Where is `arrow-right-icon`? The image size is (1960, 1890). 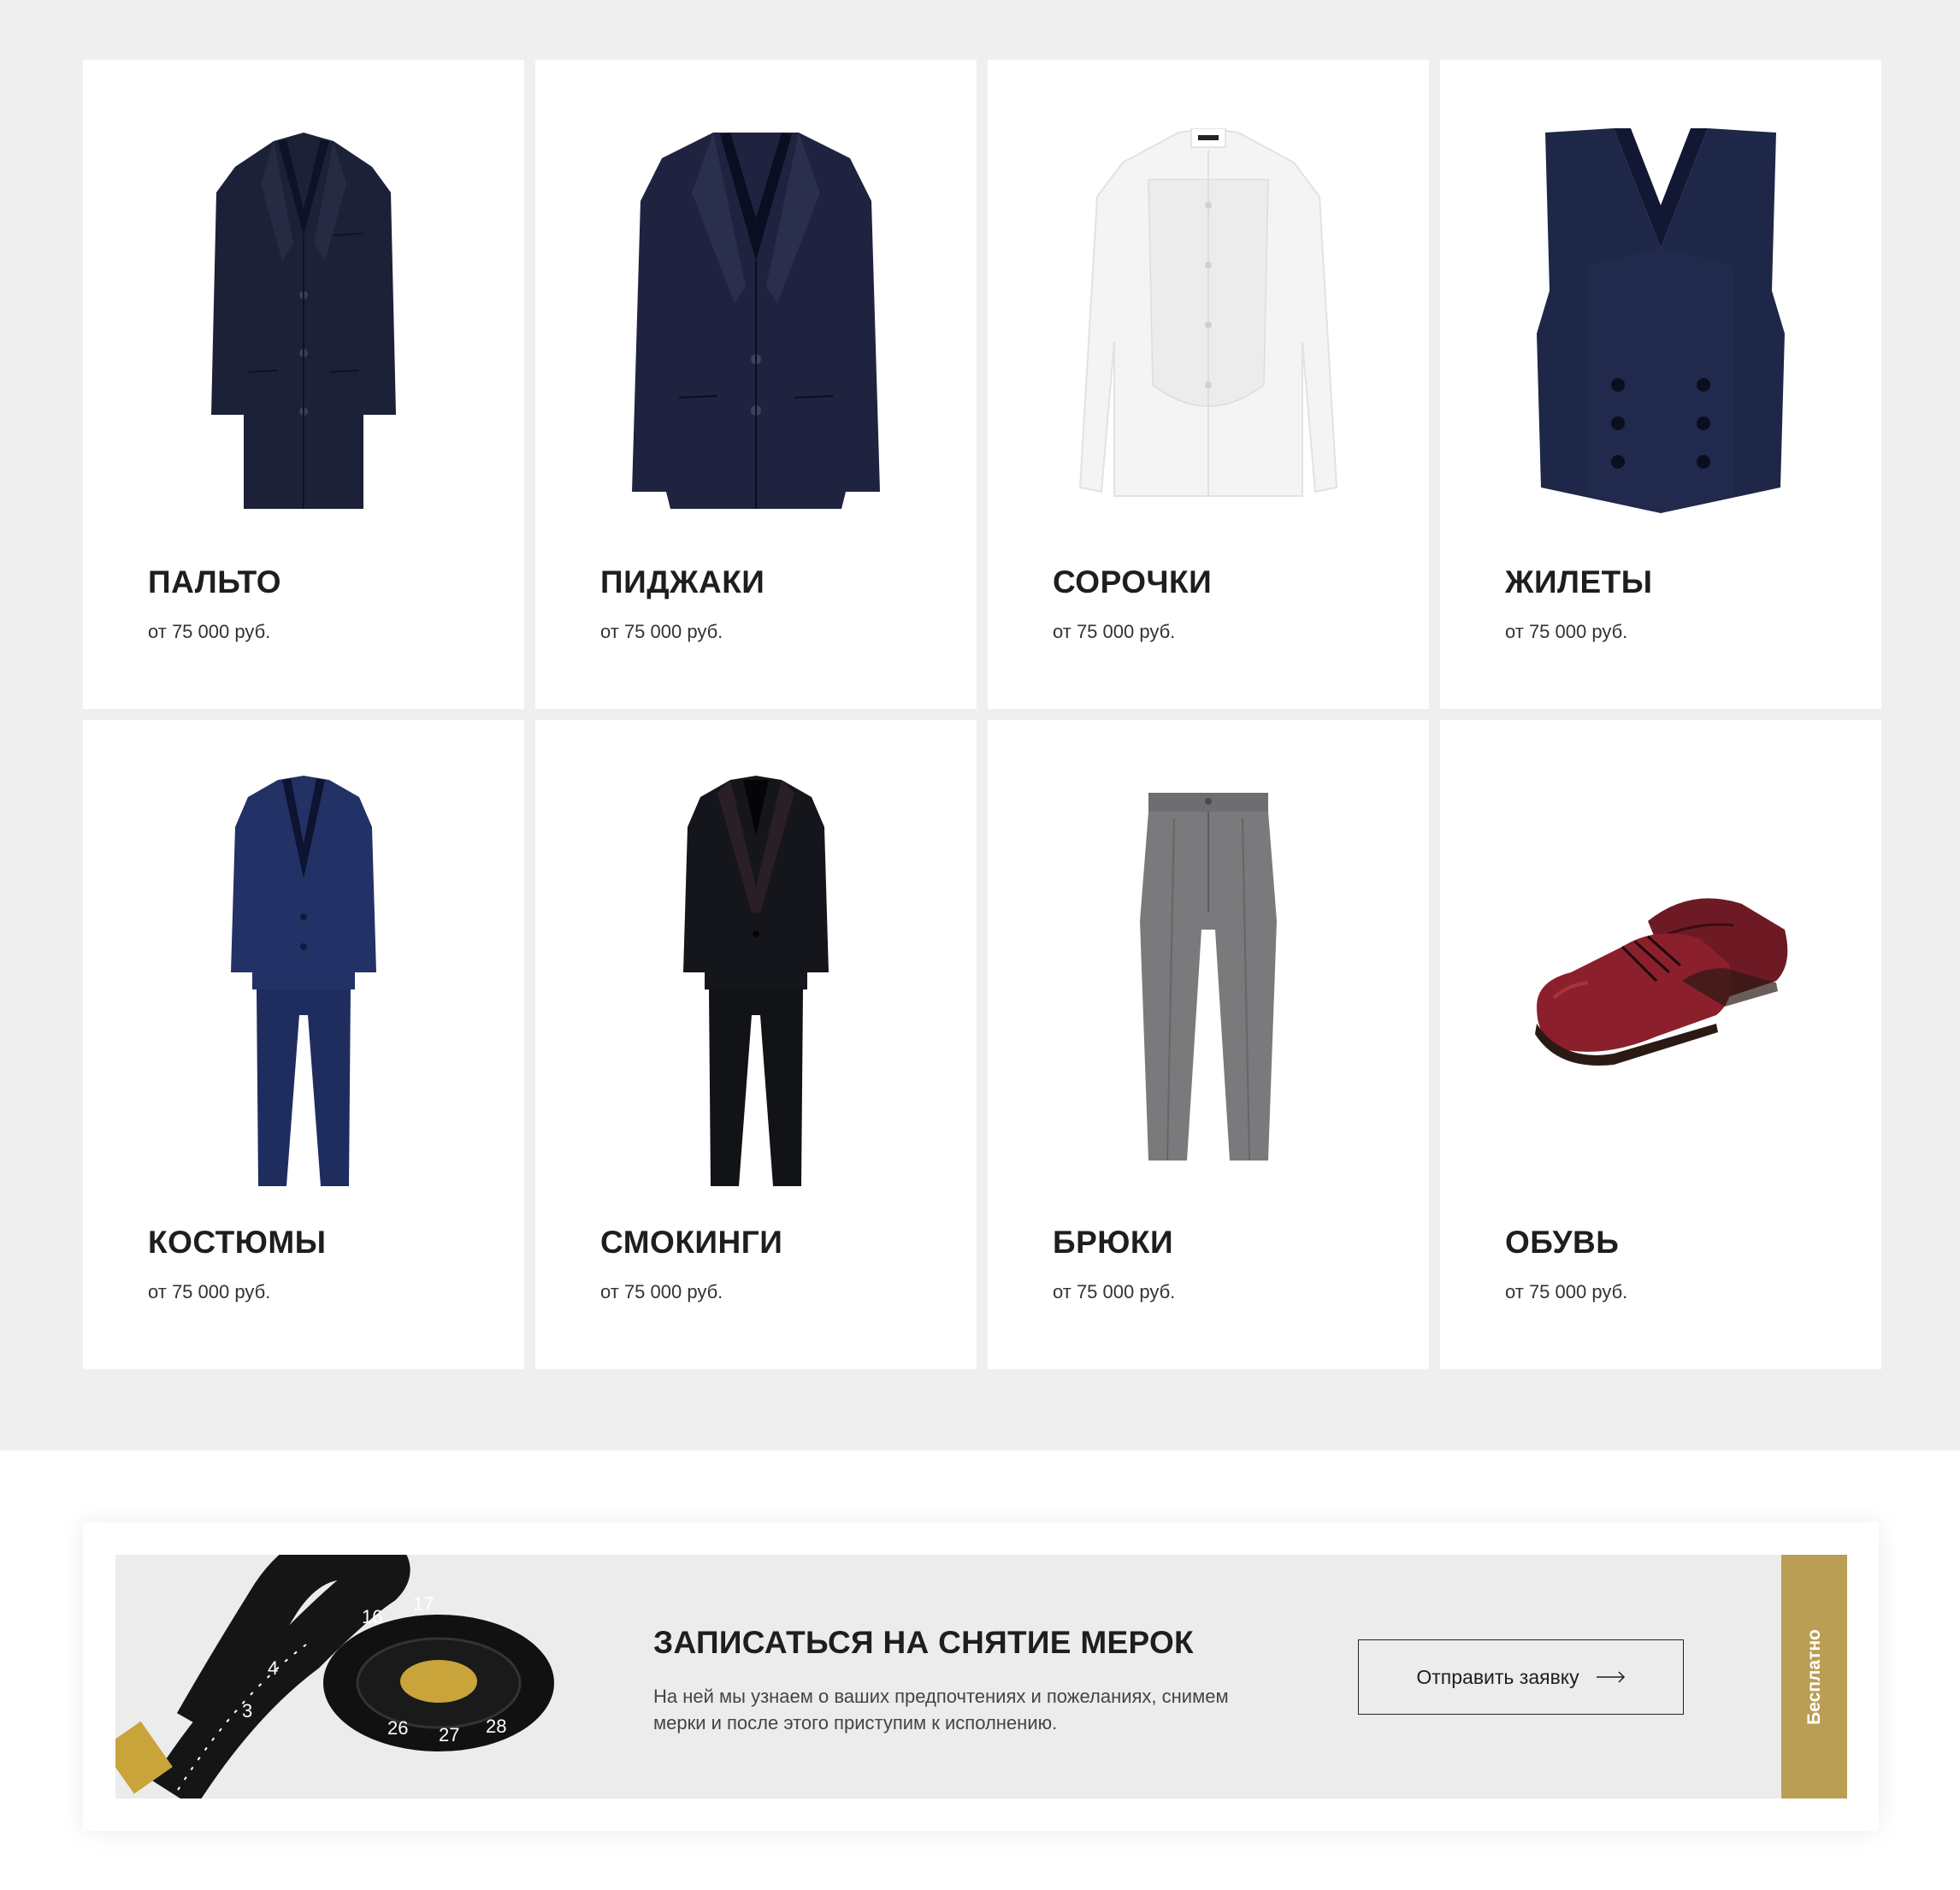 arrow-right-icon is located at coordinates (1611, 1677).